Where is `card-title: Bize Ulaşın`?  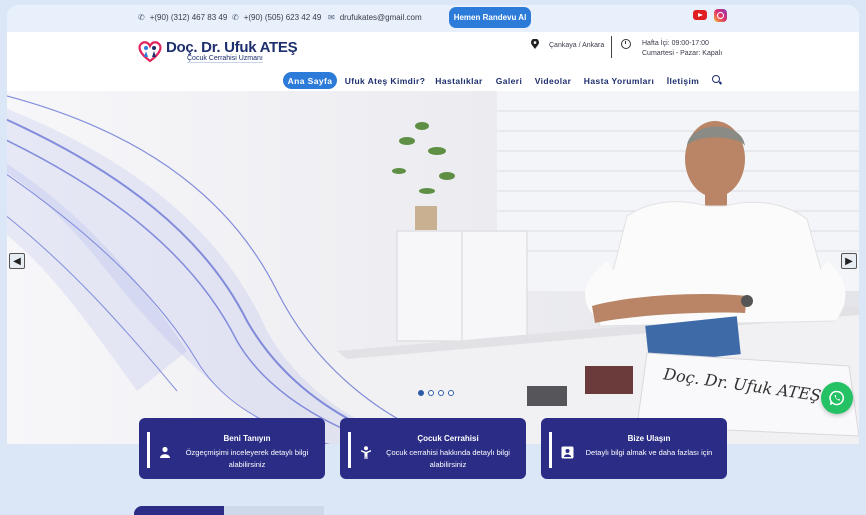 card-title: Bize Ulaşın is located at coordinates (649, 438).